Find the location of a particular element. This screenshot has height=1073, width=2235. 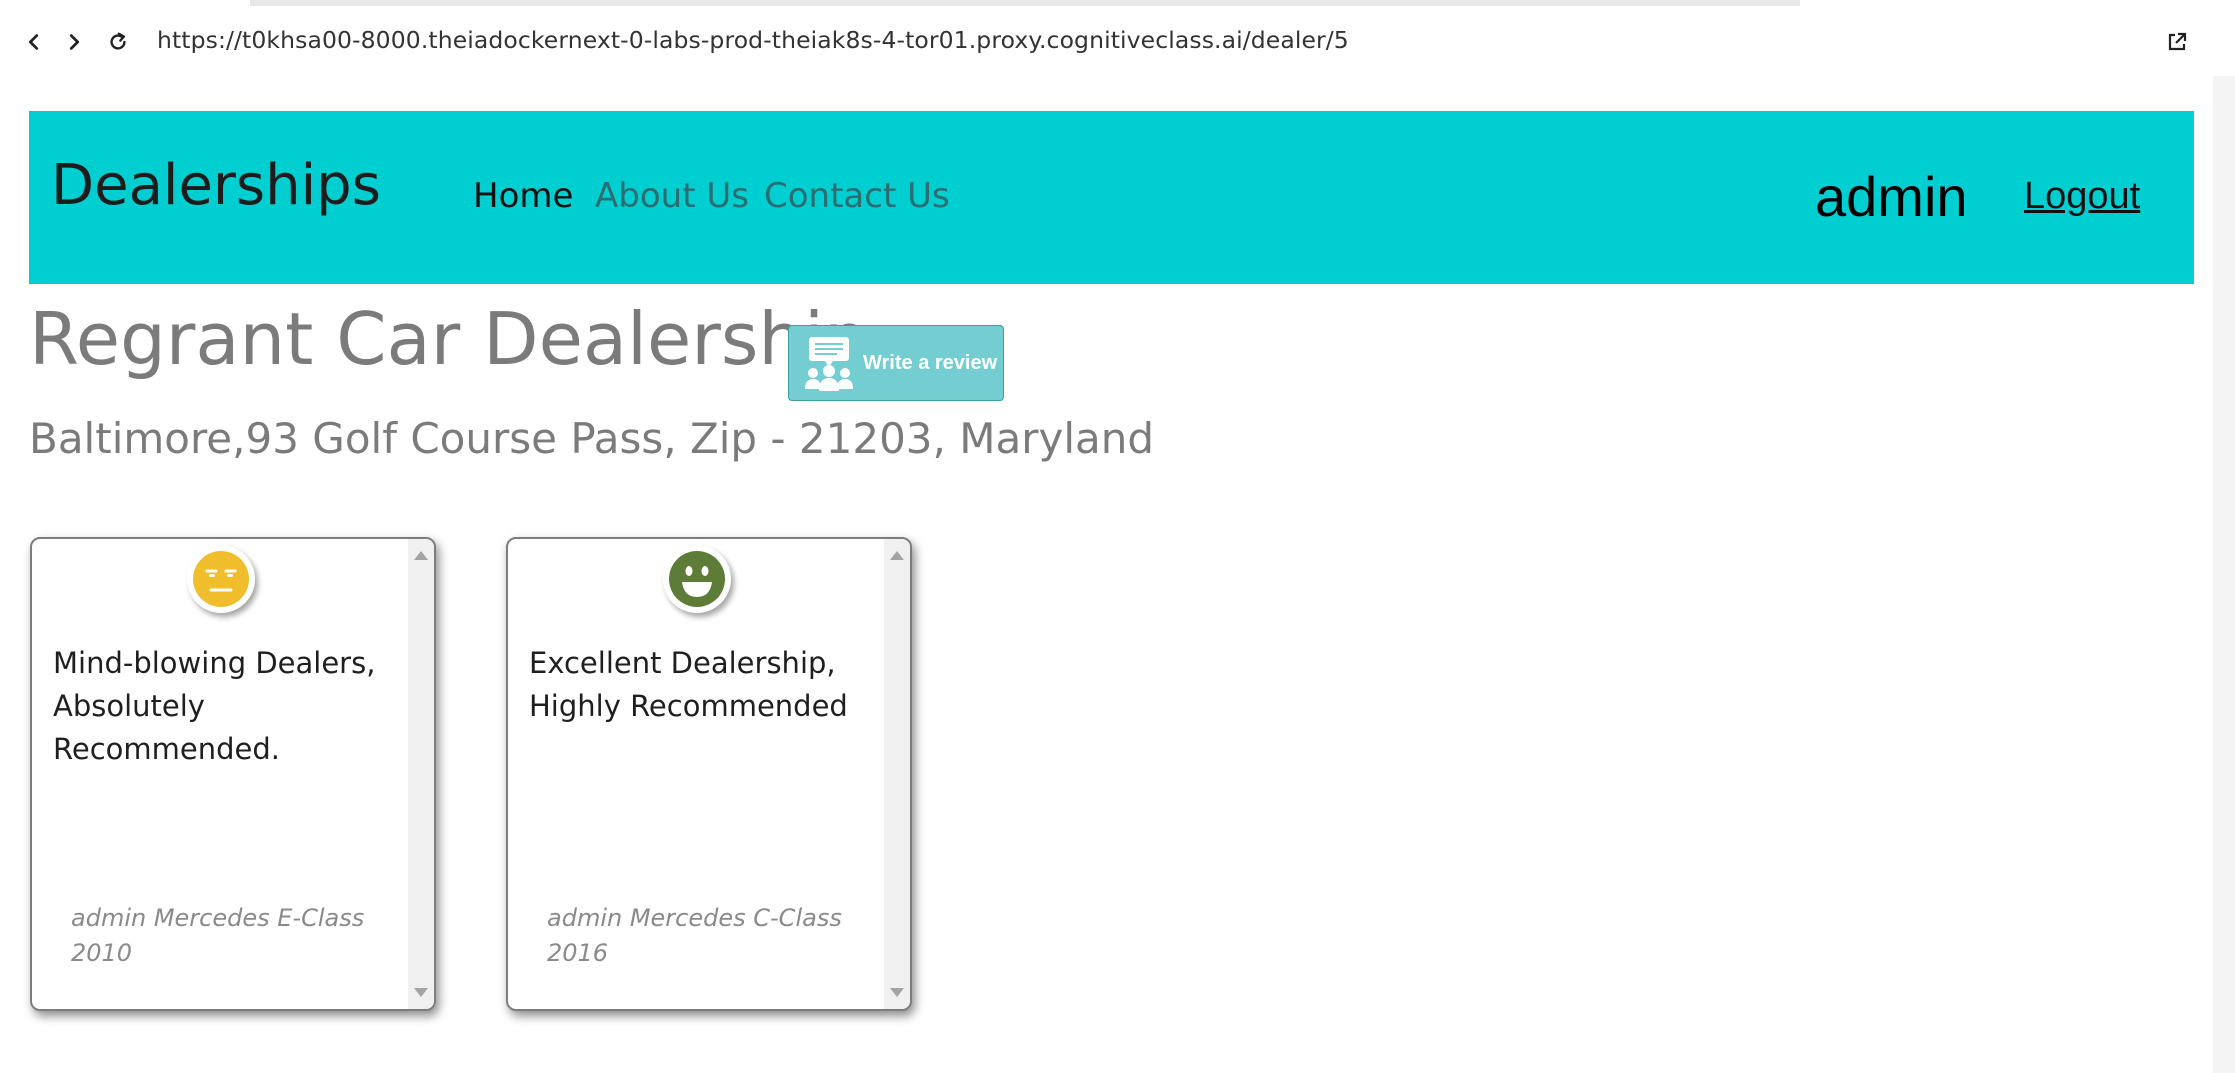

chevron-right-icon is located at coordinates (74, 42).